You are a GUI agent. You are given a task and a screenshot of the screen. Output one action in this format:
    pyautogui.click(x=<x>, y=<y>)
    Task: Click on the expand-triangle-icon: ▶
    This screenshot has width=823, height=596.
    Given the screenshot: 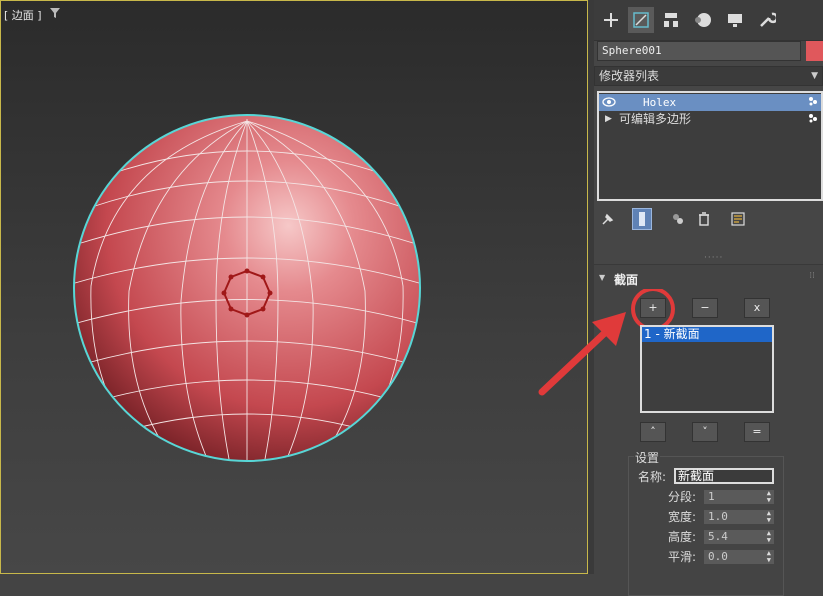 What is the action you would take?
    pyautogui.click(x=608, y=119)
    